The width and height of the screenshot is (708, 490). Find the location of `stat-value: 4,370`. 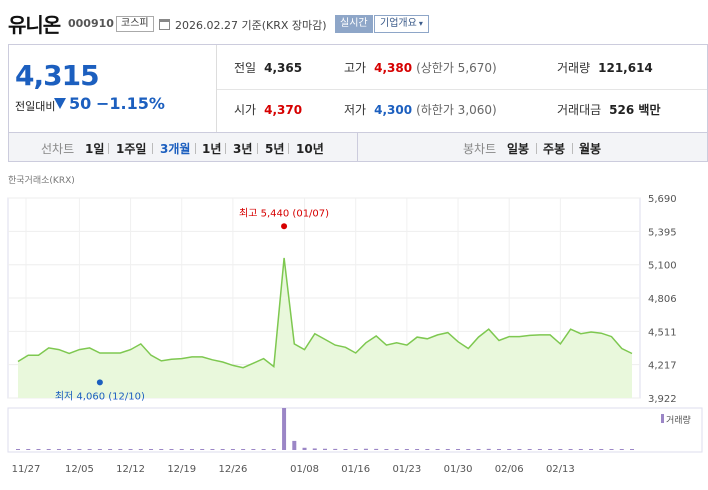

stat-value: 4,370 is located at coordinates (283, 110).